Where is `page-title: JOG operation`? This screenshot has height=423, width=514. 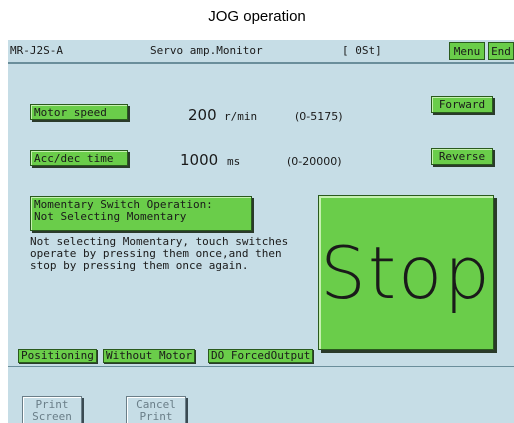
page-title: JOG operation is located at coordinates (257, 16).